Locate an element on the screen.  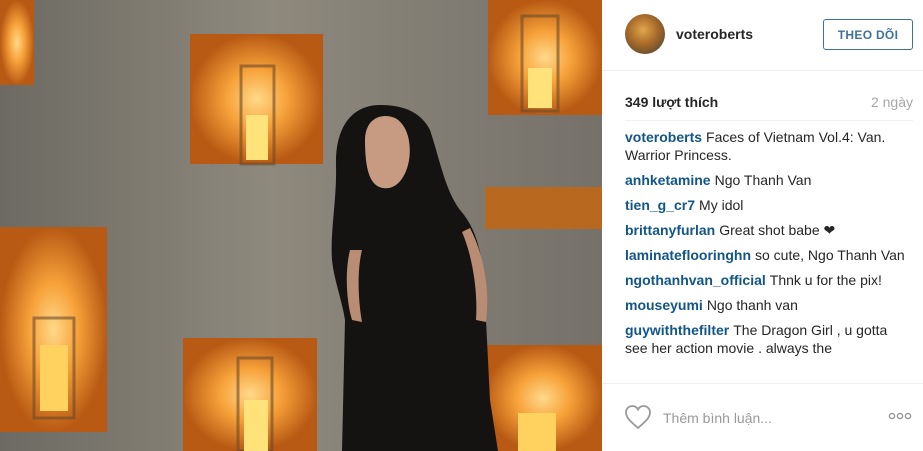
author-username: voteroberts is located at coordinates (714, 34).